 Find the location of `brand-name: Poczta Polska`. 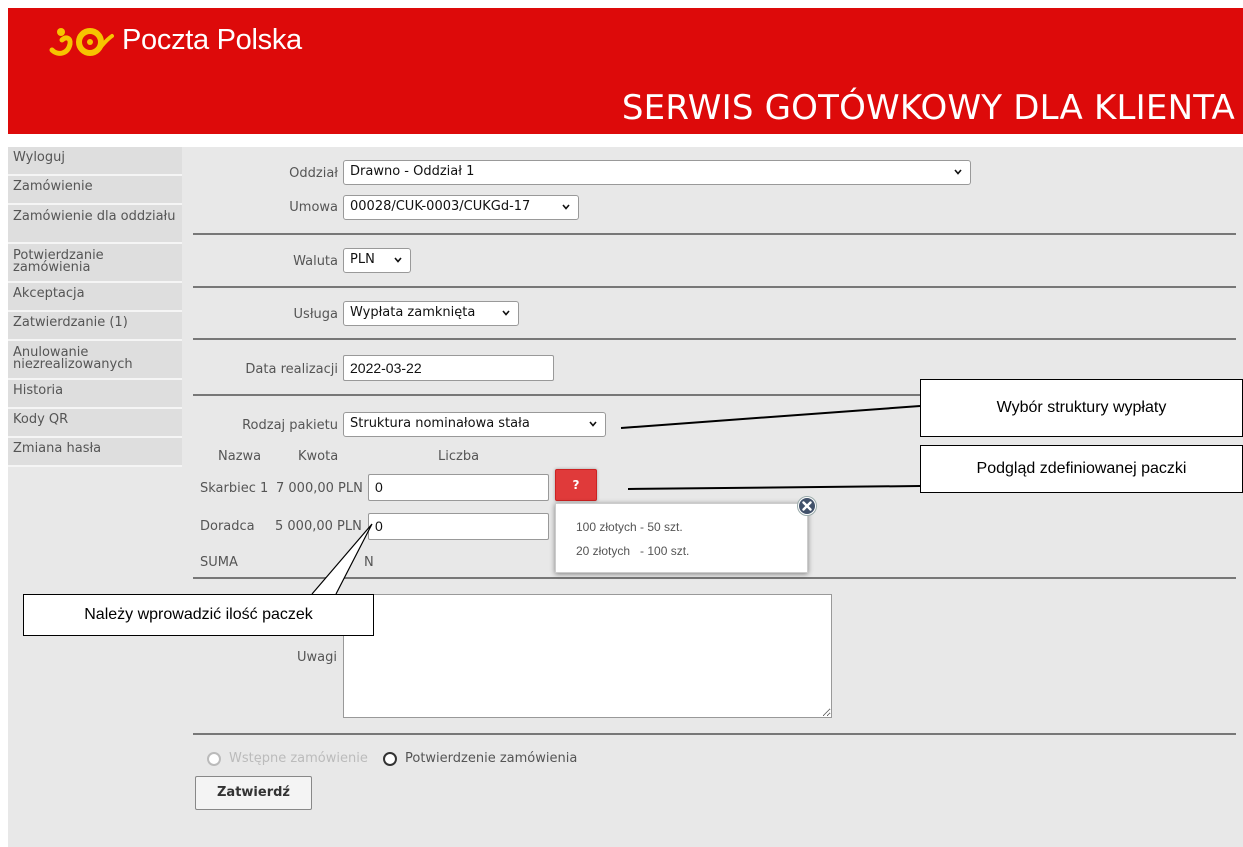

brand-name: Poczta Polska is located at coordinates (212, 39).